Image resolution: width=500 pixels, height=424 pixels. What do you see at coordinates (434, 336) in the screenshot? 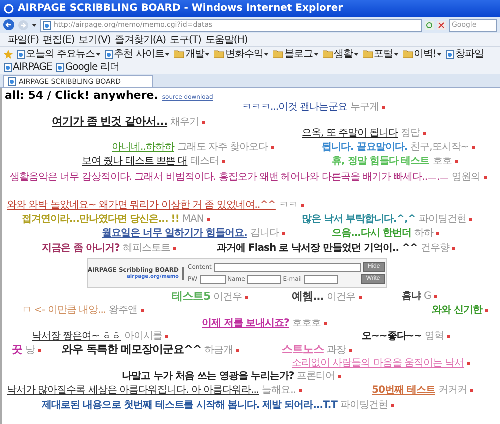
I see `memo-author: 영혁` at bounding box center [434, 336].